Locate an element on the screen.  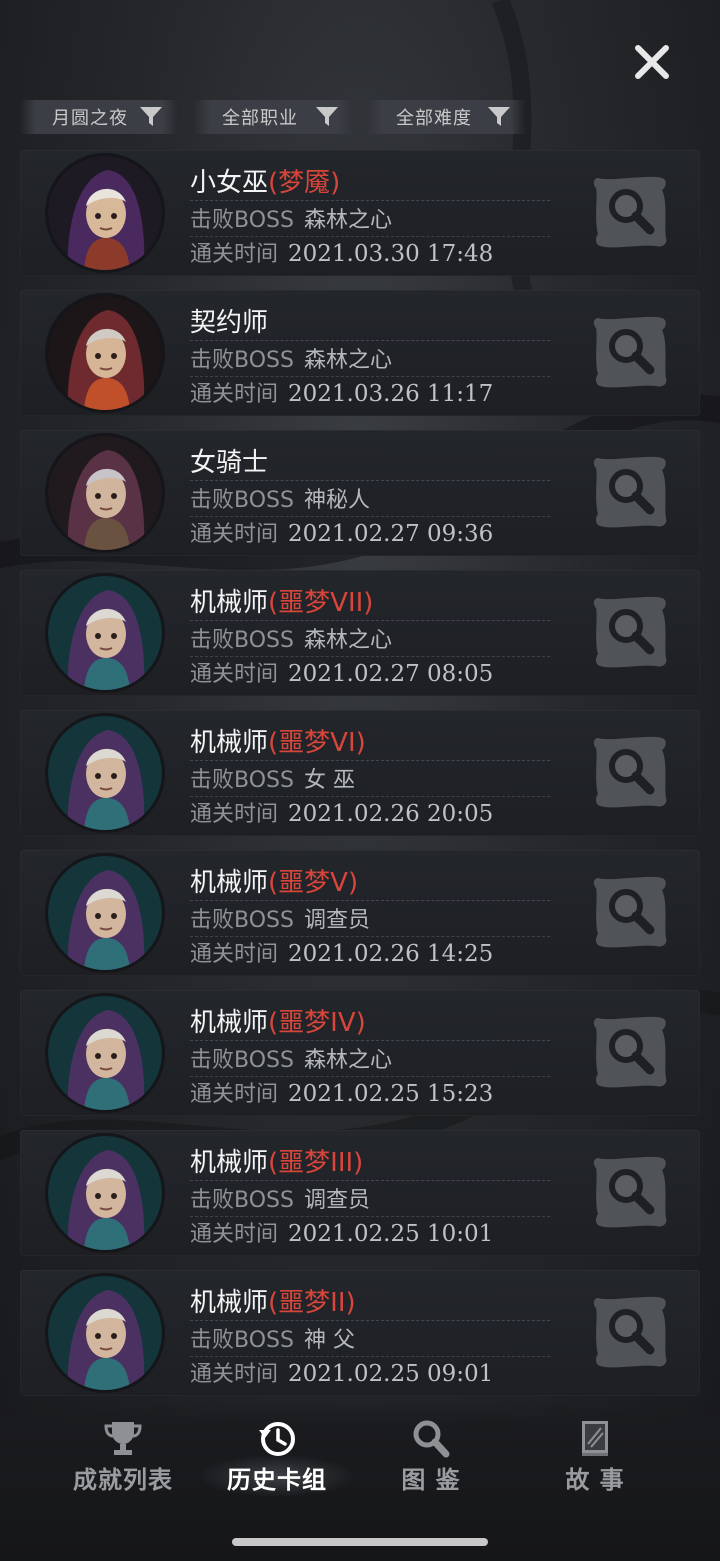
history-record-card: 机械师(噩梦III) 击败BOSS 调查员 通关时间 2021.02.25 10:01 is located at coordinates (360, 1193).